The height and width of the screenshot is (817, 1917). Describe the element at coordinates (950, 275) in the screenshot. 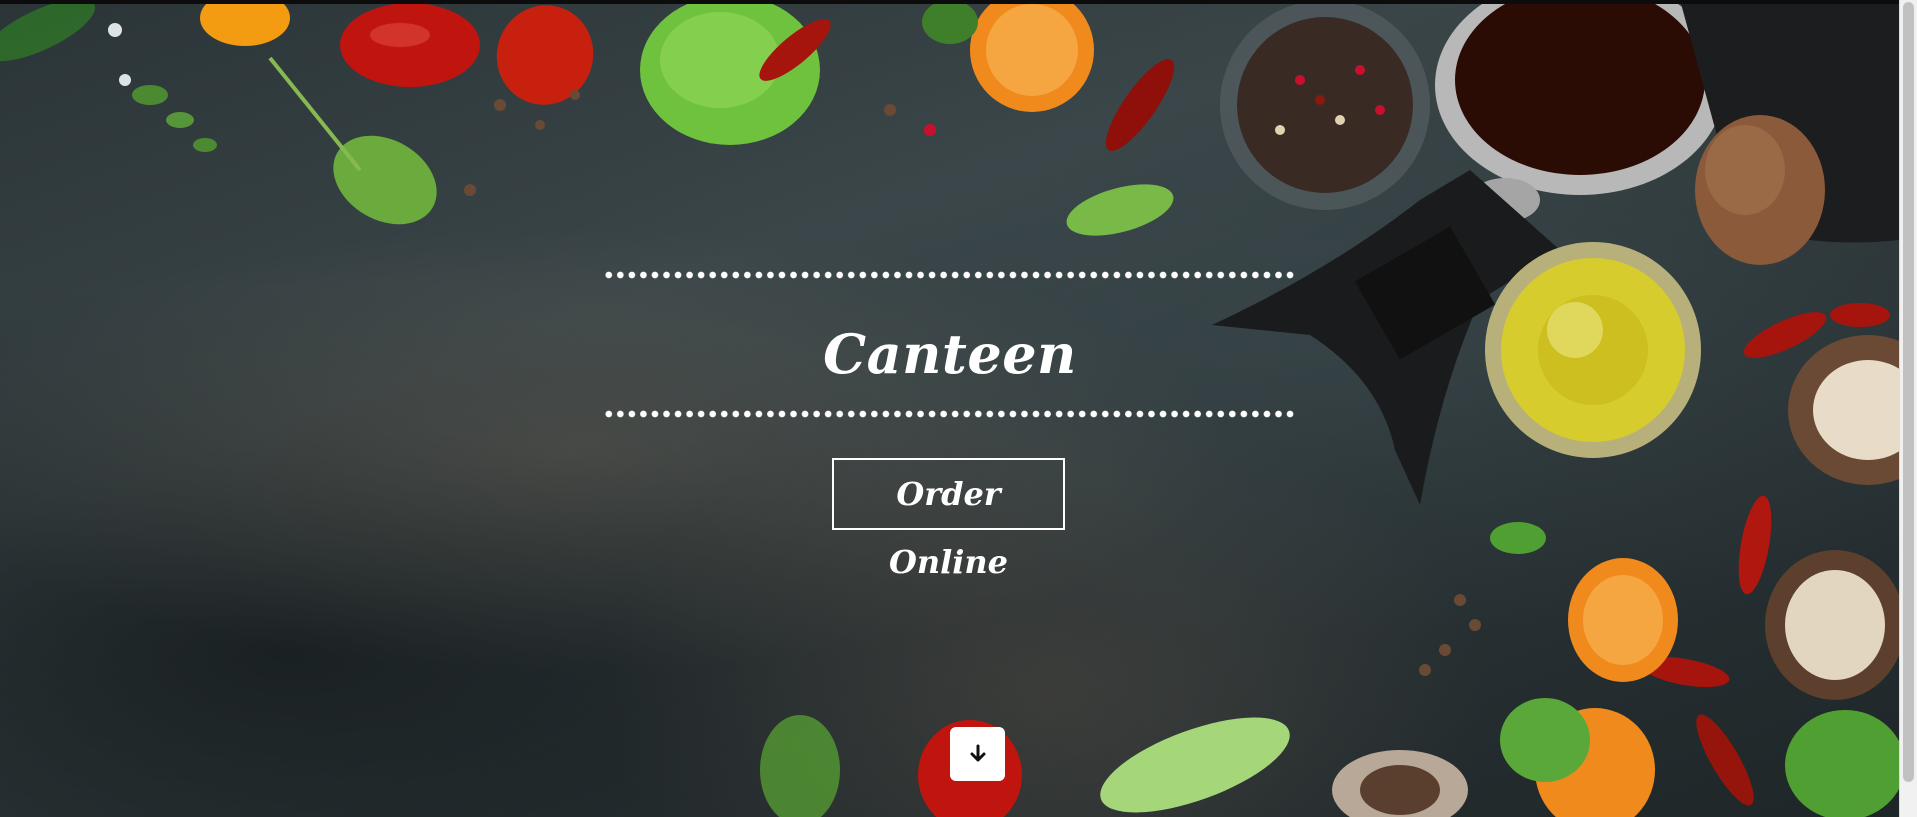

I see `dotted-divider-top` at that location.